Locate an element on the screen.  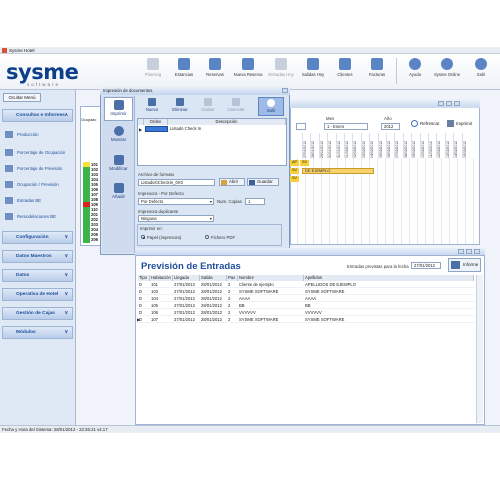
forecast-date-select: 27/01/2012 is located at coordinates (426, 265).